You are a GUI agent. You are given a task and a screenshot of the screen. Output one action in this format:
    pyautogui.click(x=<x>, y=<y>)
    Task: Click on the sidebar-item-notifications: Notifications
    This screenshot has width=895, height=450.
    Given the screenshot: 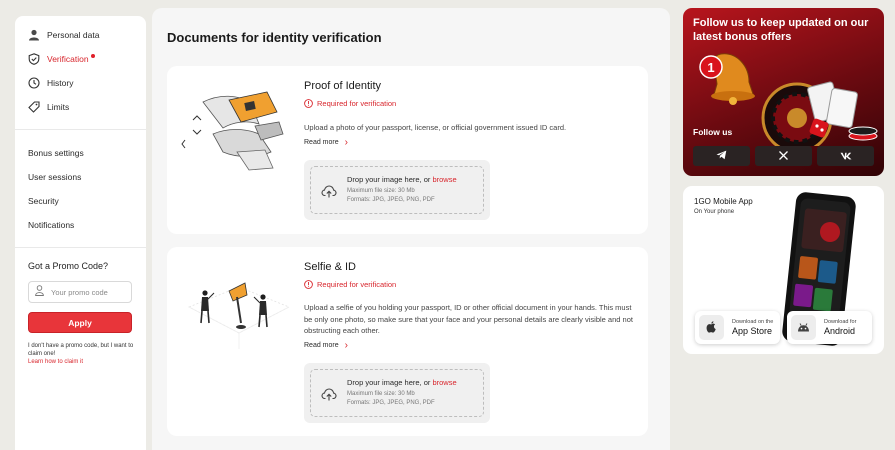 What is the action you would take?
    pyautogui.click(x=51, y=225)
    